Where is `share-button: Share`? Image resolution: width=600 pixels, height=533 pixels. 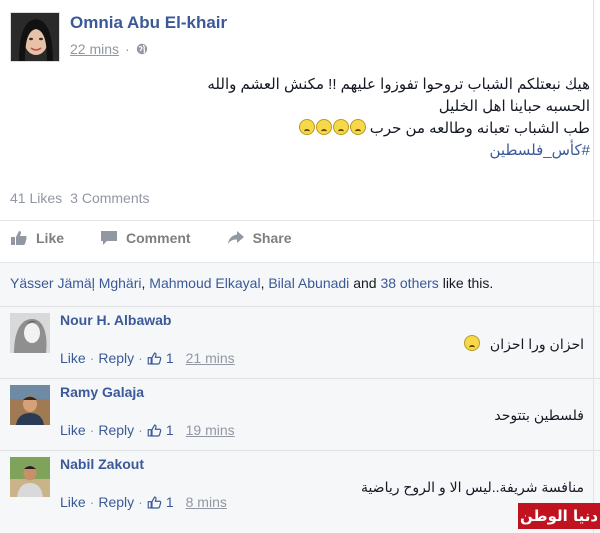
share-button: Share is located at coordinates (259, 238).